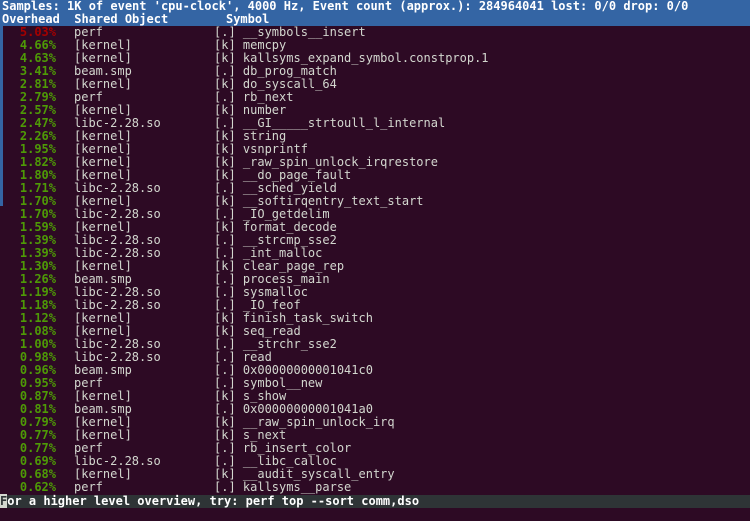  Describe the element at coordinates (293, 370) in the screenshot. I see `row-symbol: [.] 0x00000000001041c0` at that location.